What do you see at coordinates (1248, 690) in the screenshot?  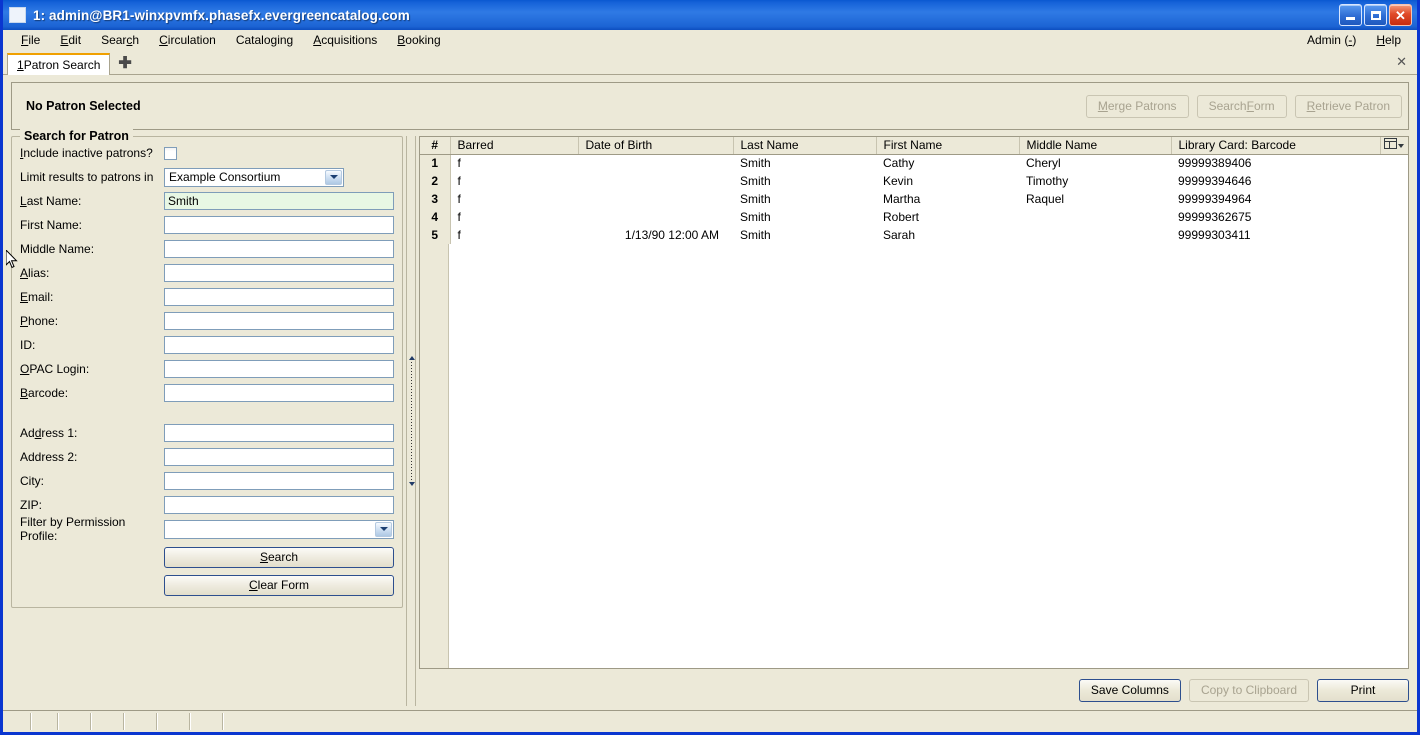 I see `copy-to-clipboard-button: Copy to Clipboard` at bounding box center [1248, 690].